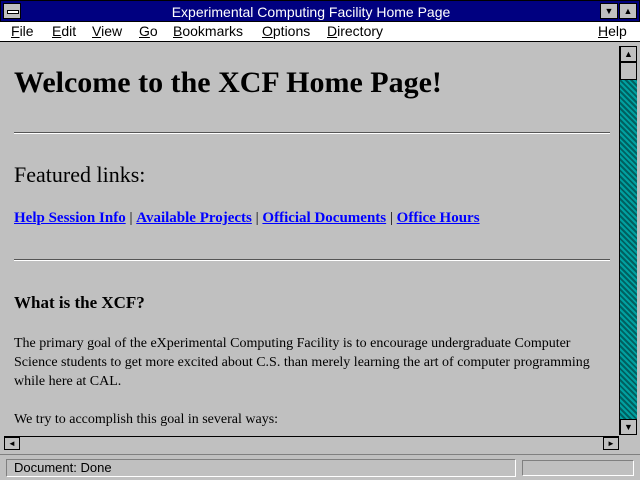 Image resolution: width=640 pixels, height=480 pixels. I want to click on vertical-scrollbar: ▲ ▼, so click(628, 240).